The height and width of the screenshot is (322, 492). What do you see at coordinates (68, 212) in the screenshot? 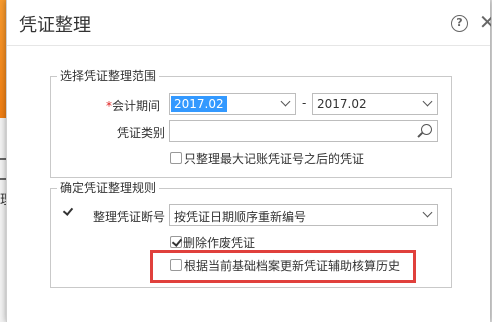
I see `break-enable-checkbox` at bounding box center [68, 212].